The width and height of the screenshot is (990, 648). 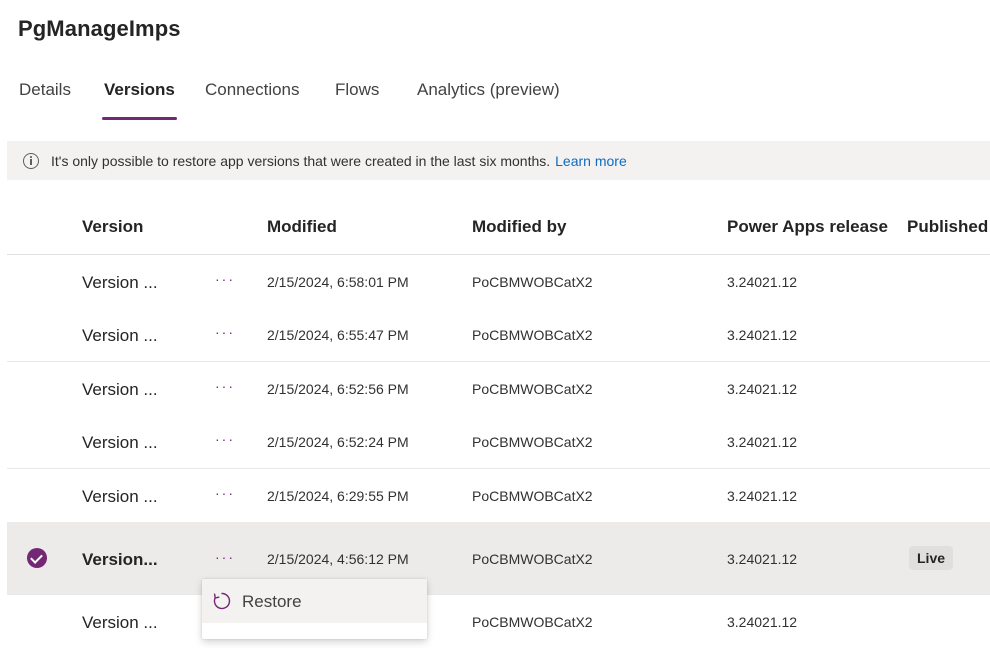 I want to click on column-header-modified-by: Modified by, so click(x=519, y=227).